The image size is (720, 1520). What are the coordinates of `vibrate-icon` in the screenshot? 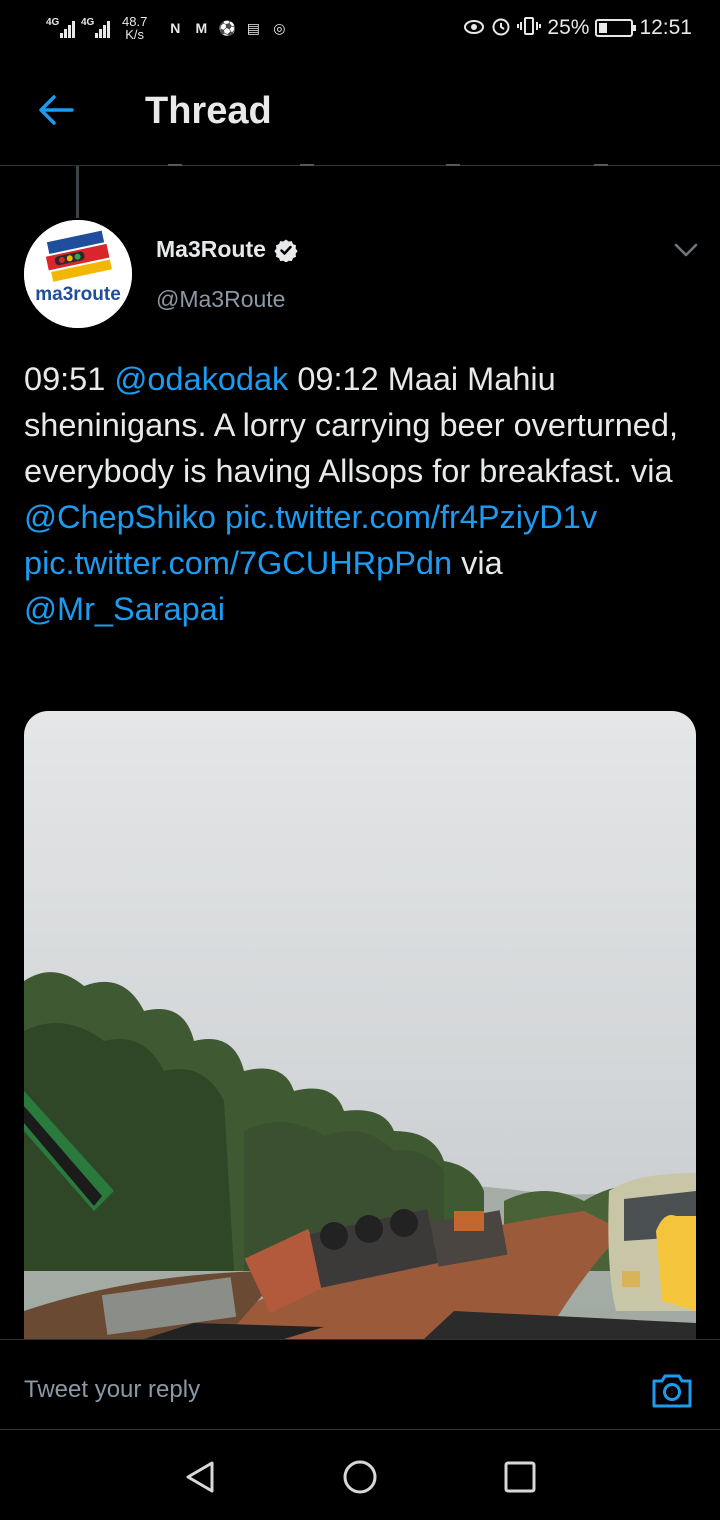 It's located at (529, 28).